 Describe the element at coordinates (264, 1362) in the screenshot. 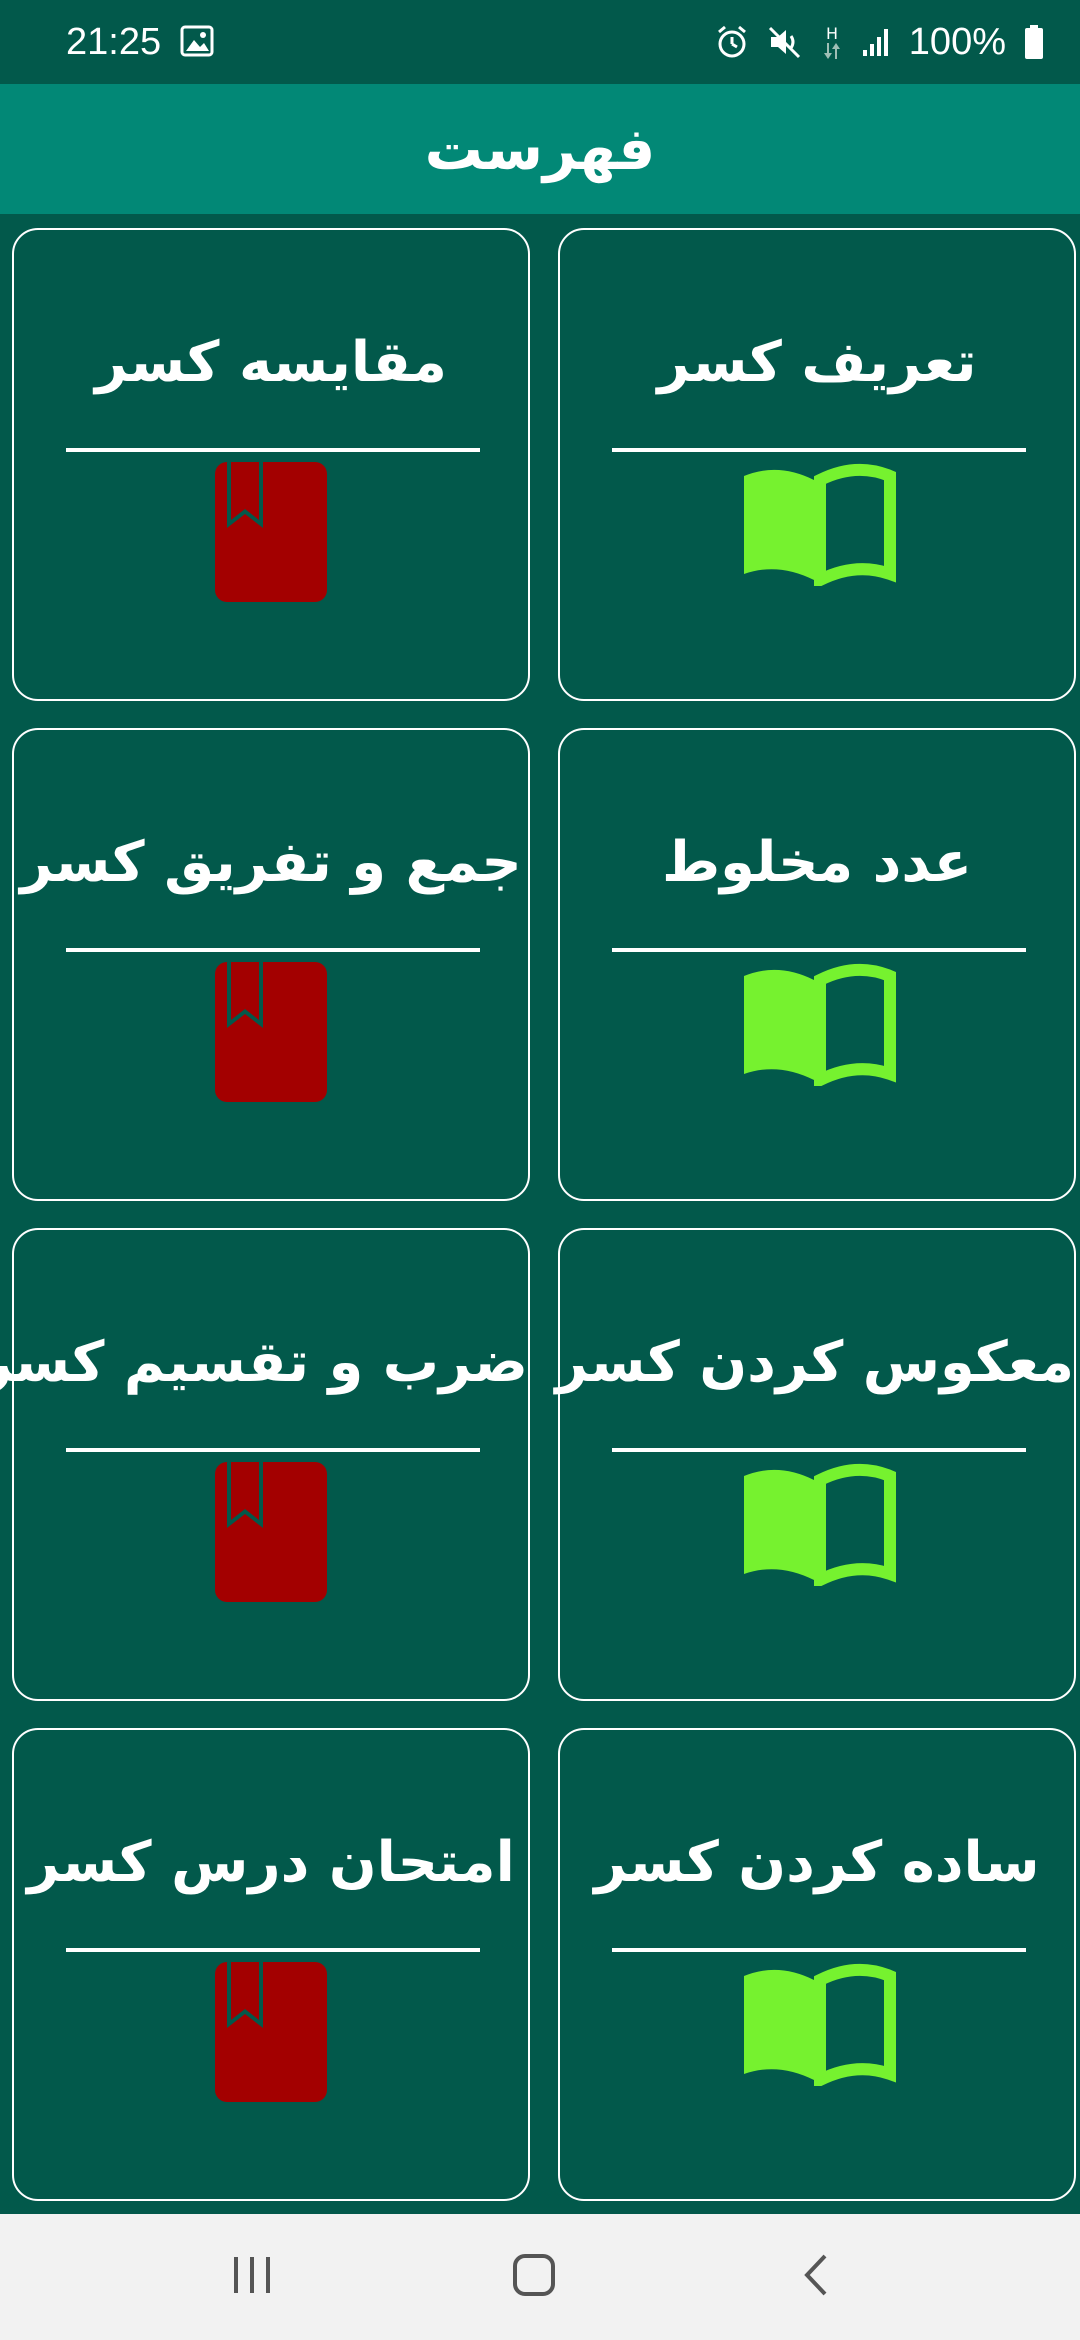

I see `card-title: ضرب و تقسيم کسر` at that location.